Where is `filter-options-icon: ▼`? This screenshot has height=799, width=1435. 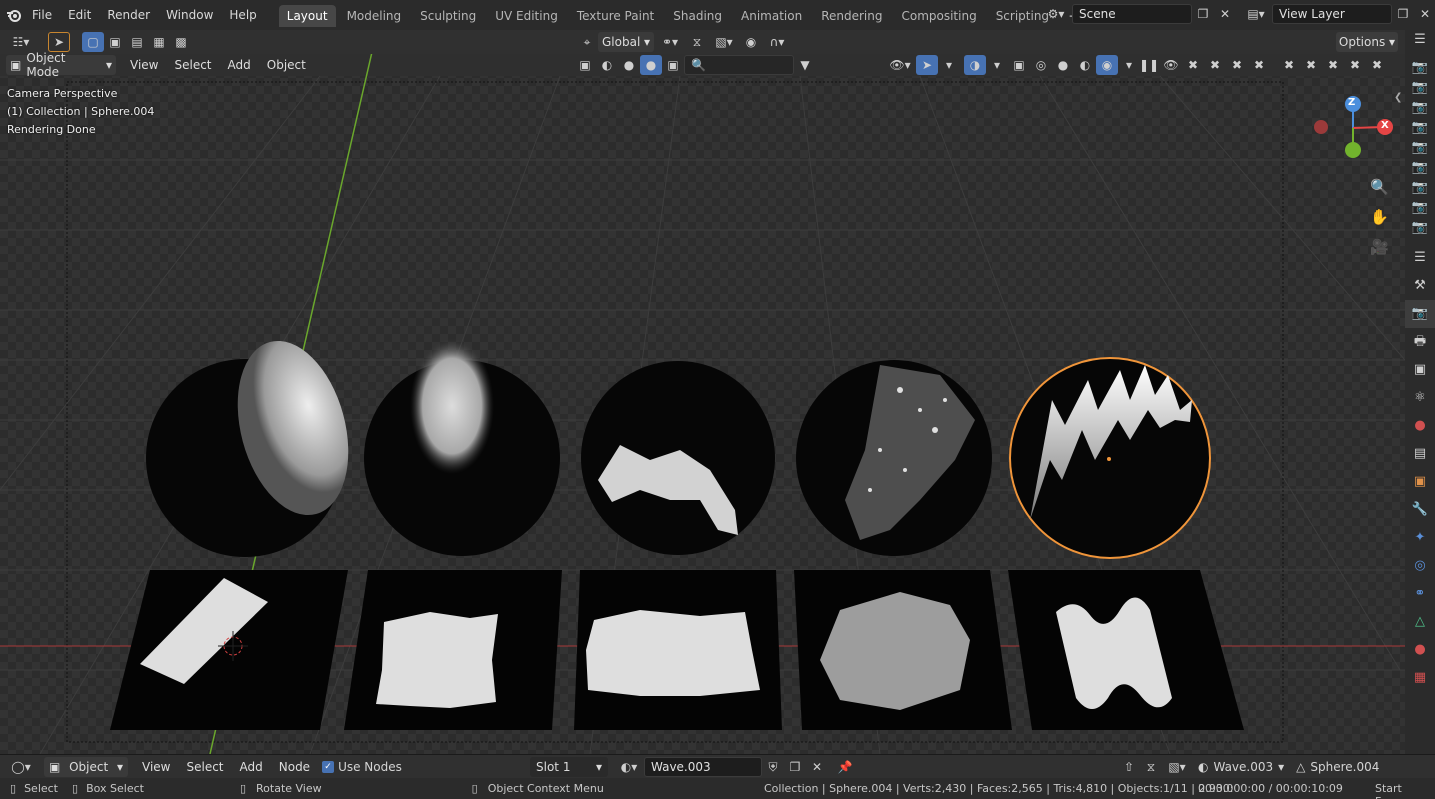
filter-options-icon: ▼ is located at coordinates (805, 65).